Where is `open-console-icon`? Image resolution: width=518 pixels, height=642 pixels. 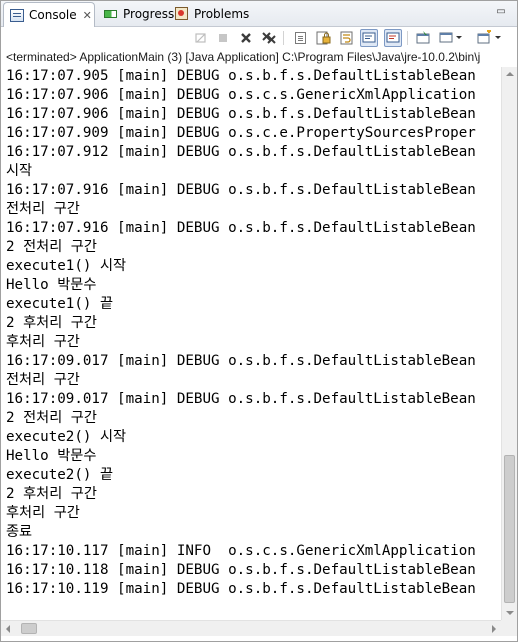 open-console-icon is located at coordinates (484, 38).